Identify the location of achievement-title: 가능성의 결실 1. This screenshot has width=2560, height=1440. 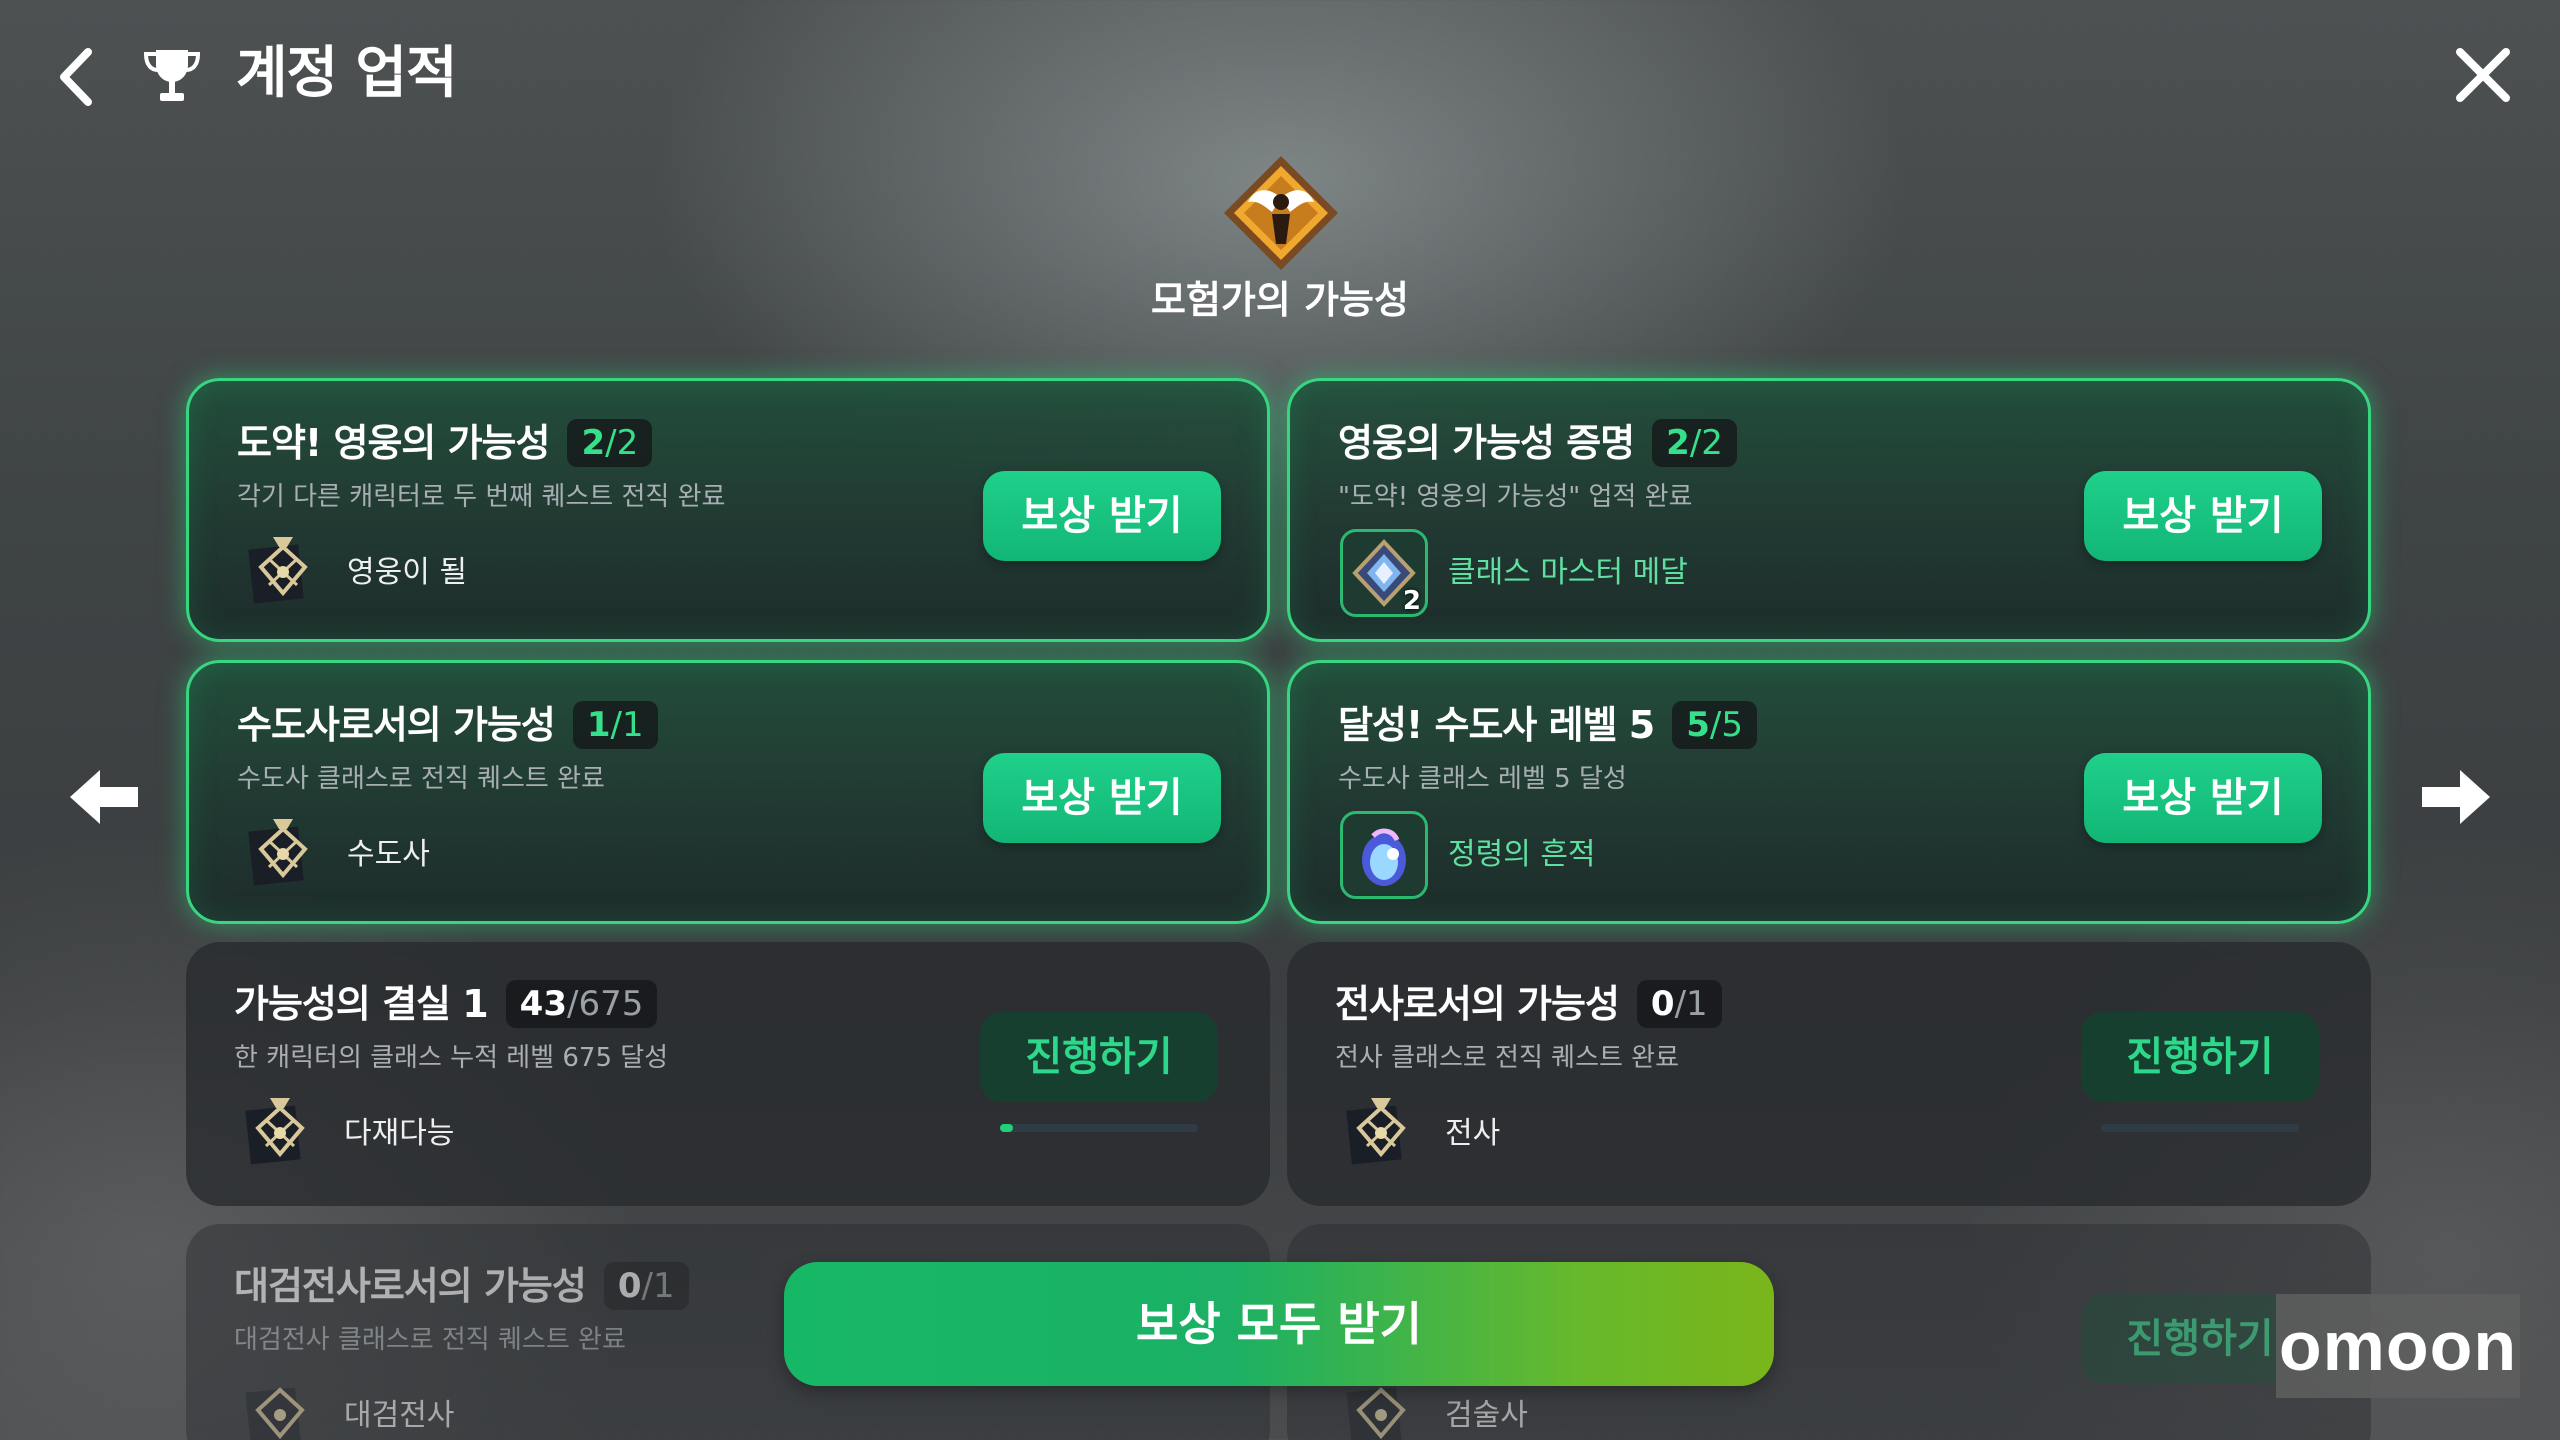
(361, 1004).